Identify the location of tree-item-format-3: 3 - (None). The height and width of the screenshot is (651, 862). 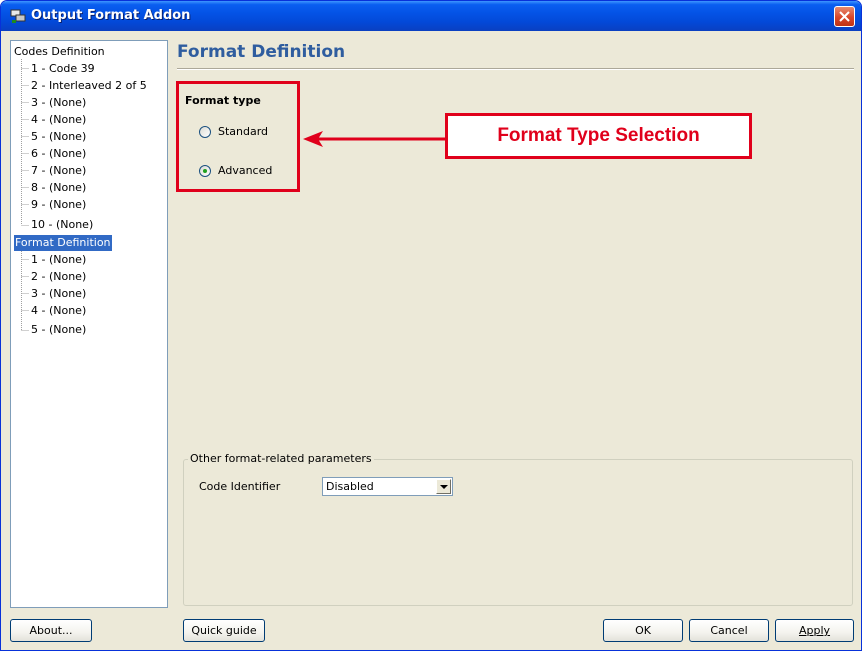
(58, 294).